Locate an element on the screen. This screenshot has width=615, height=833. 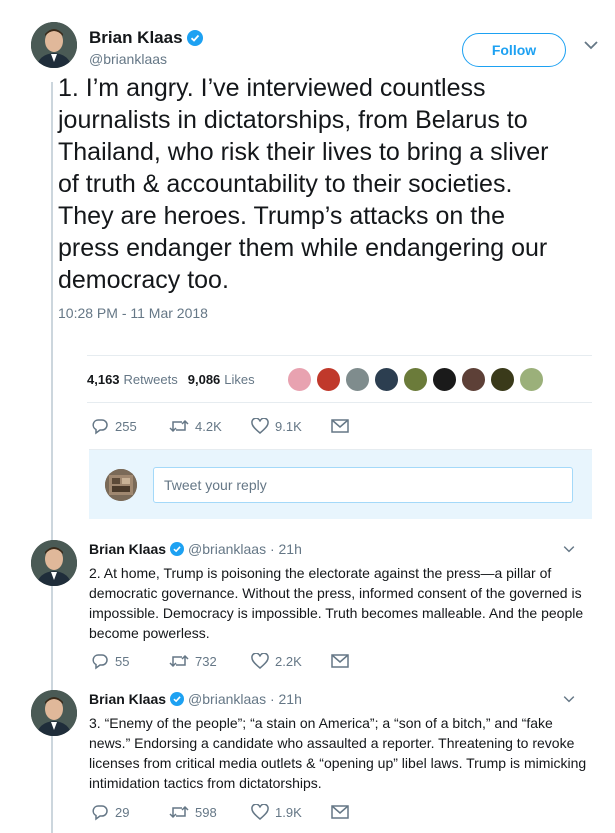
like-count: 1.9K is located at coordinates (288, 812).